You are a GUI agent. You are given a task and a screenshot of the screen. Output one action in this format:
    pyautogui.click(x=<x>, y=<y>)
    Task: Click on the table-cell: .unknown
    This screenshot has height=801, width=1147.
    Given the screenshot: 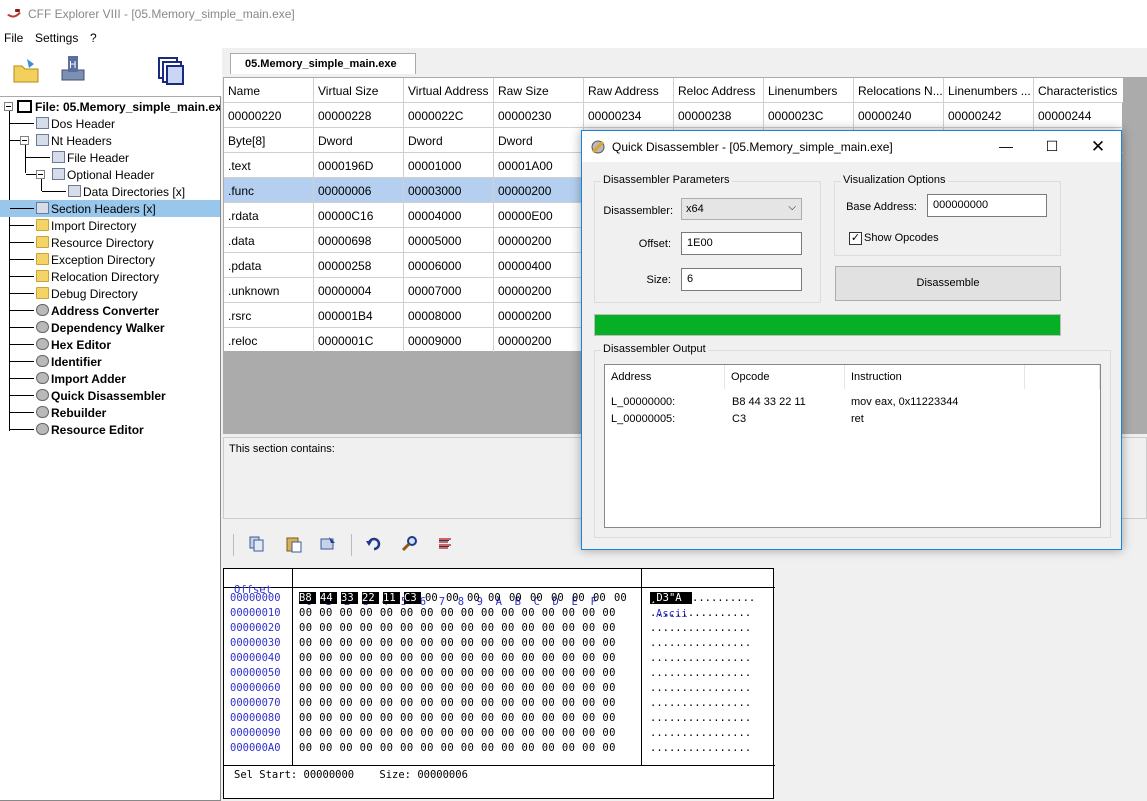 What is the action you would take?
    pyautogui.click(x=269, y=290)
    